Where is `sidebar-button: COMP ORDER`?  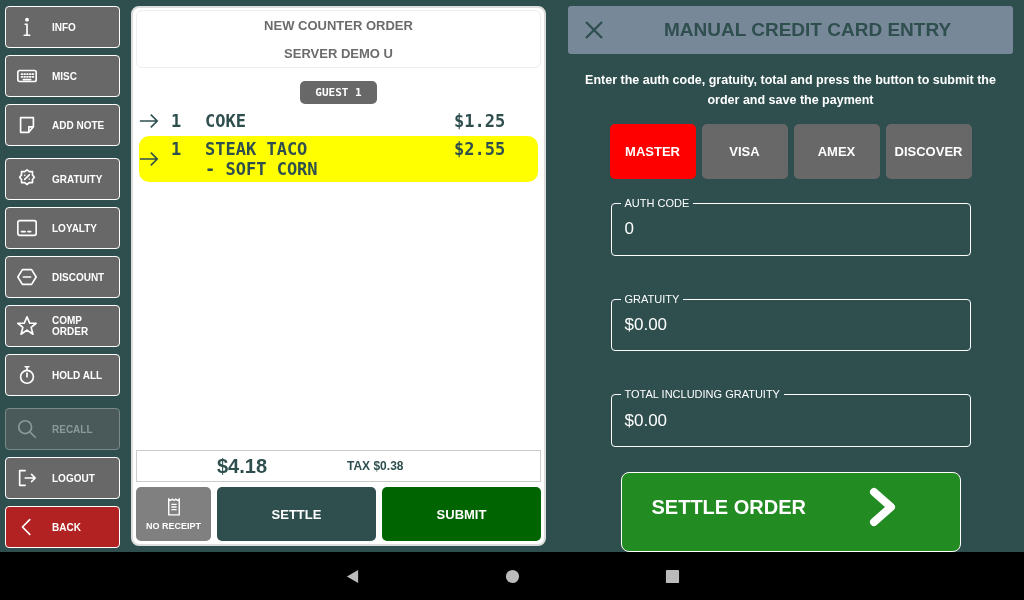 sidebar-button: COMP ORDER is located at coordinates (62, 326).